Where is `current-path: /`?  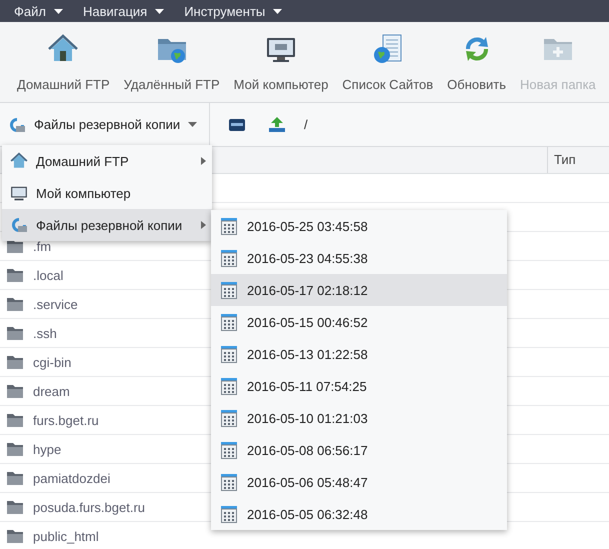
current-path: / is located at coordinates (306, 124).